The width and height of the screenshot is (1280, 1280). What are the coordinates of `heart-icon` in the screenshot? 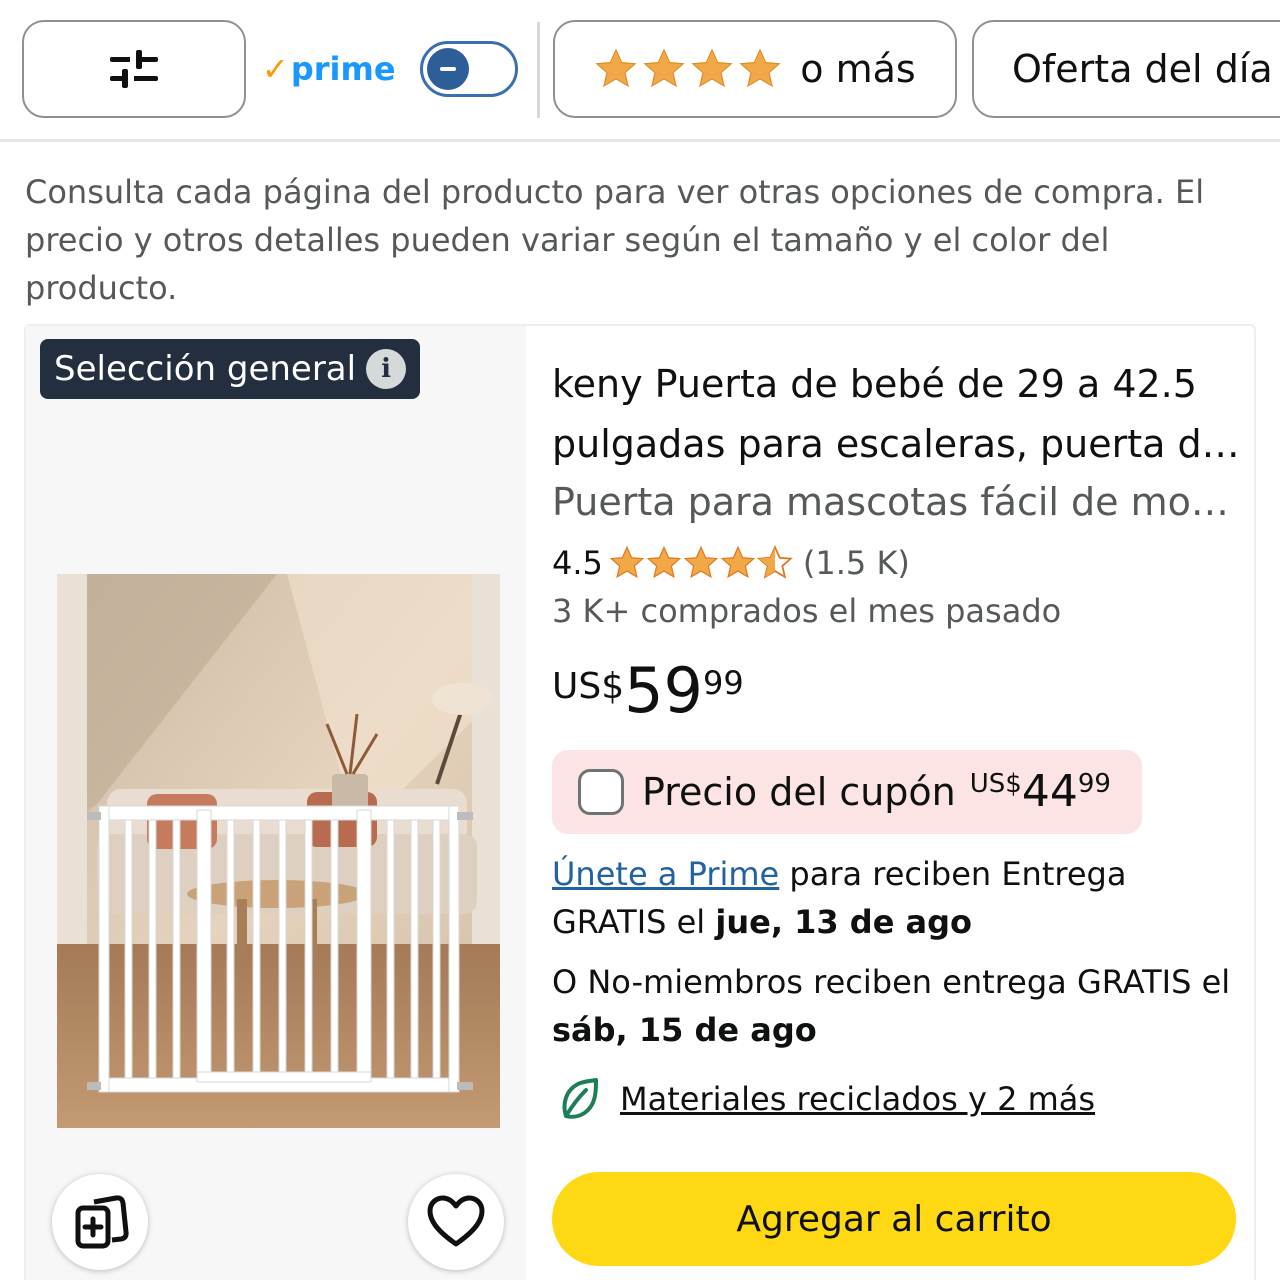 It's located at (456, 1221).